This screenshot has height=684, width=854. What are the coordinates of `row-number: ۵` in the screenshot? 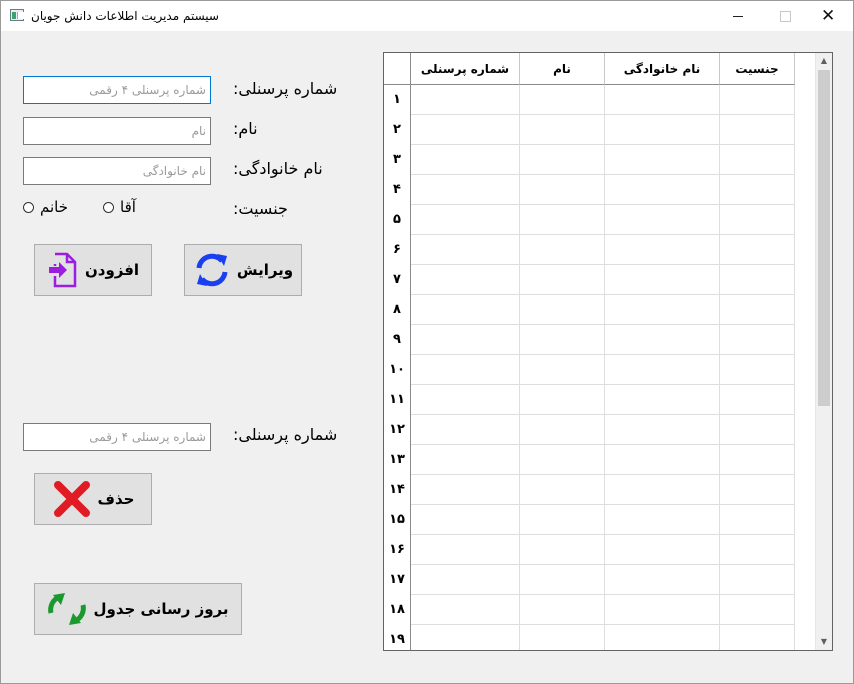 It's located at (397, 220).